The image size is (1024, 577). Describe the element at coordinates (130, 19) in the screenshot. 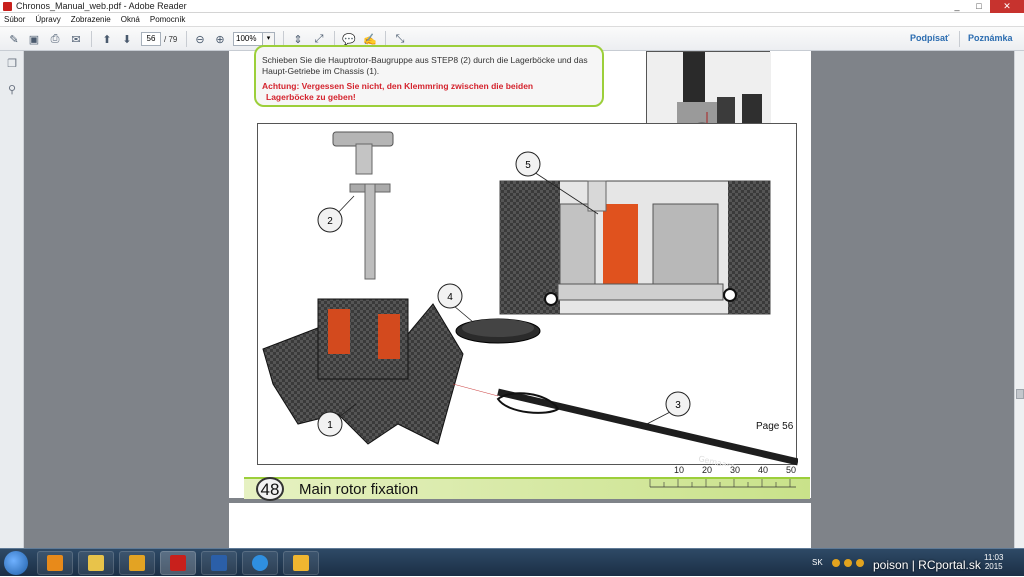

I see `menu-window: Okná` at that location.